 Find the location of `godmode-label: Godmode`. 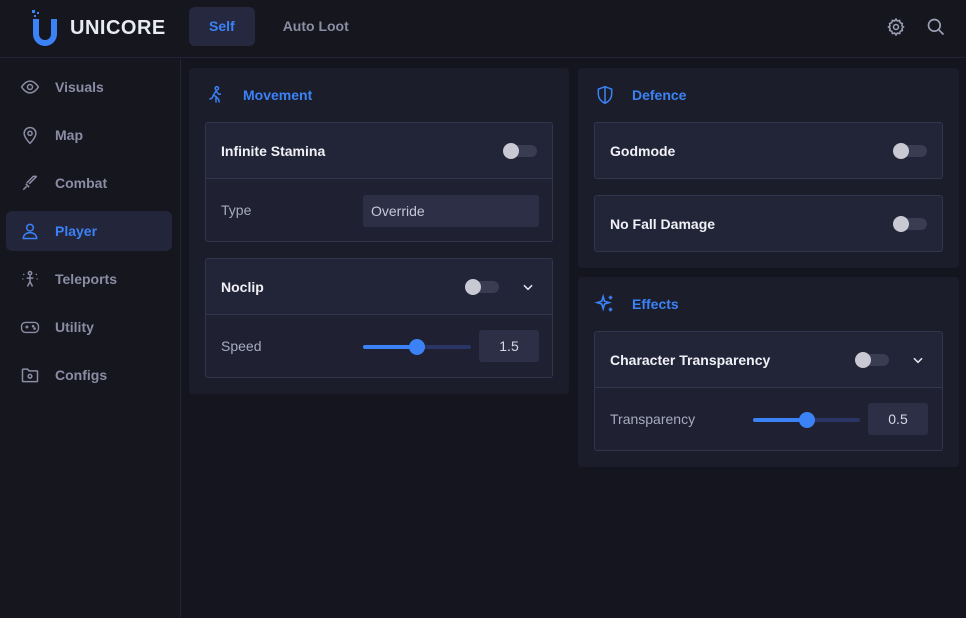

godmode-label: Godmode is located at coordinates (643, 150).